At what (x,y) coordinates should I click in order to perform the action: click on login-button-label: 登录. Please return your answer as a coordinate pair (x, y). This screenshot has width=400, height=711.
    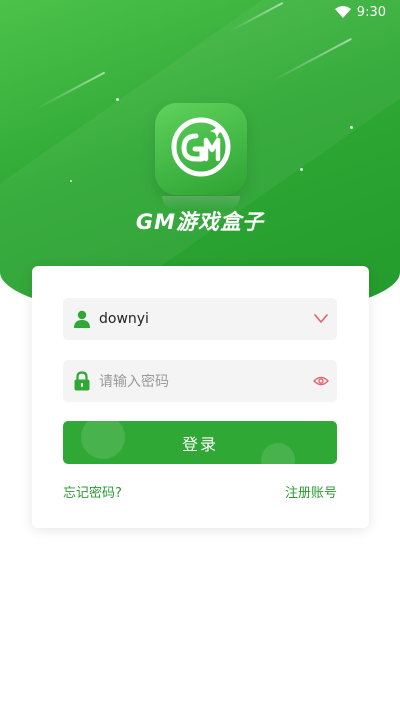
    Looking at the image, I should click on (199, 444).